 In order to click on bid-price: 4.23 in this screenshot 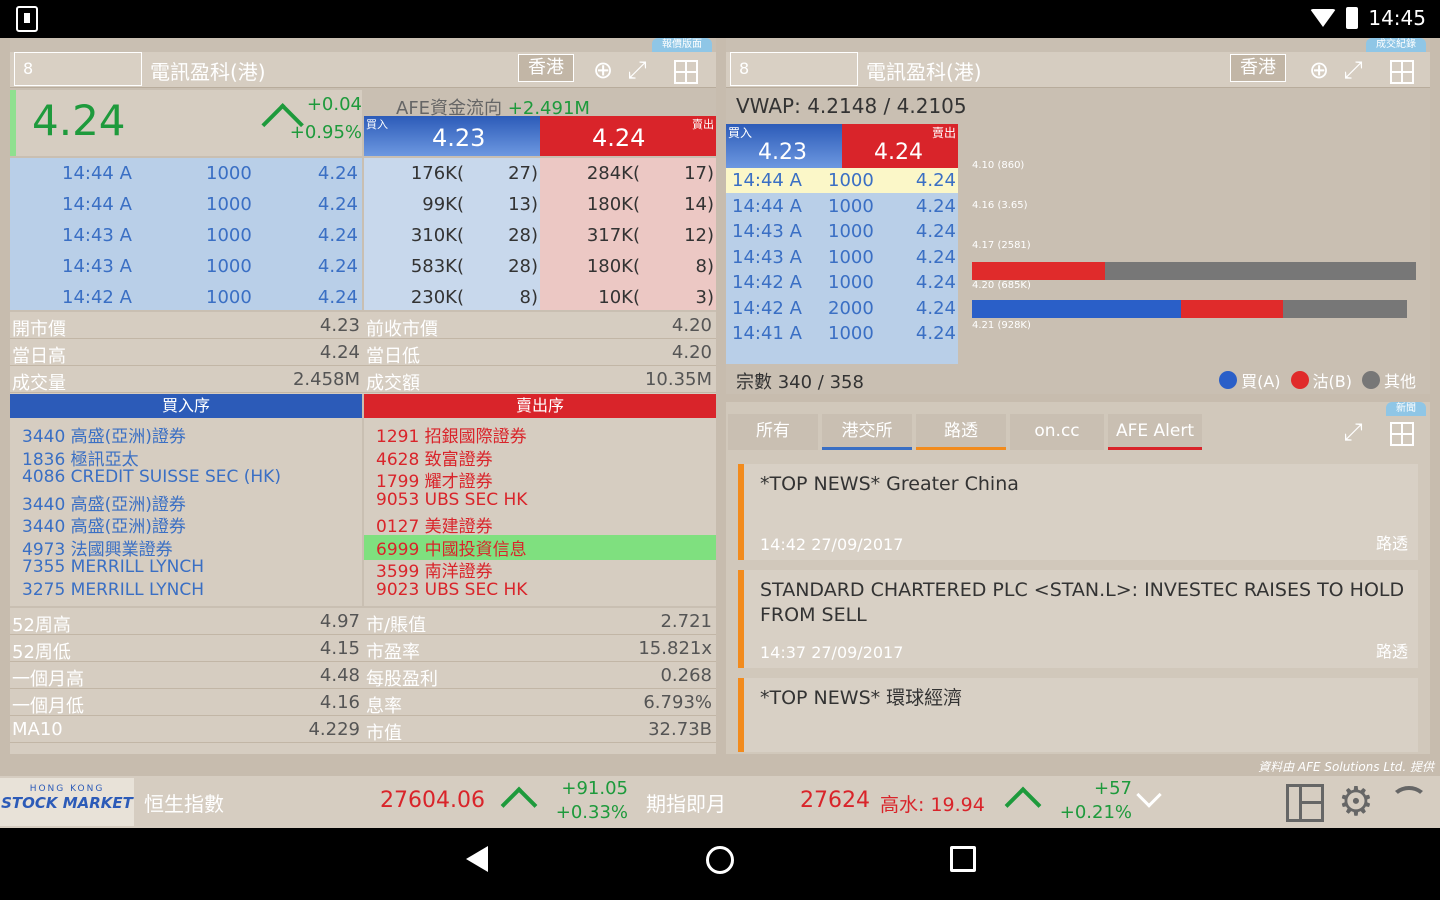, I will do `click(459, 138)`.